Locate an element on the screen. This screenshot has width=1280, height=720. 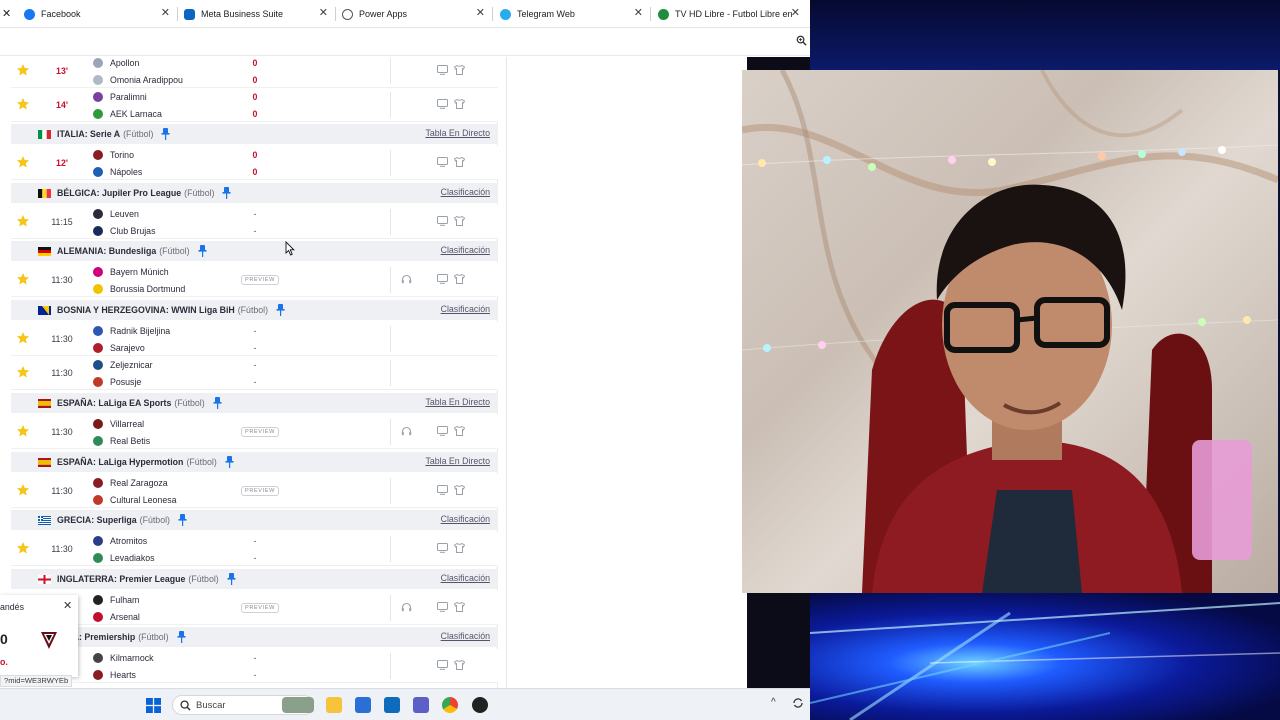
home-team: Atromitos is located at coordinates (120, 541).